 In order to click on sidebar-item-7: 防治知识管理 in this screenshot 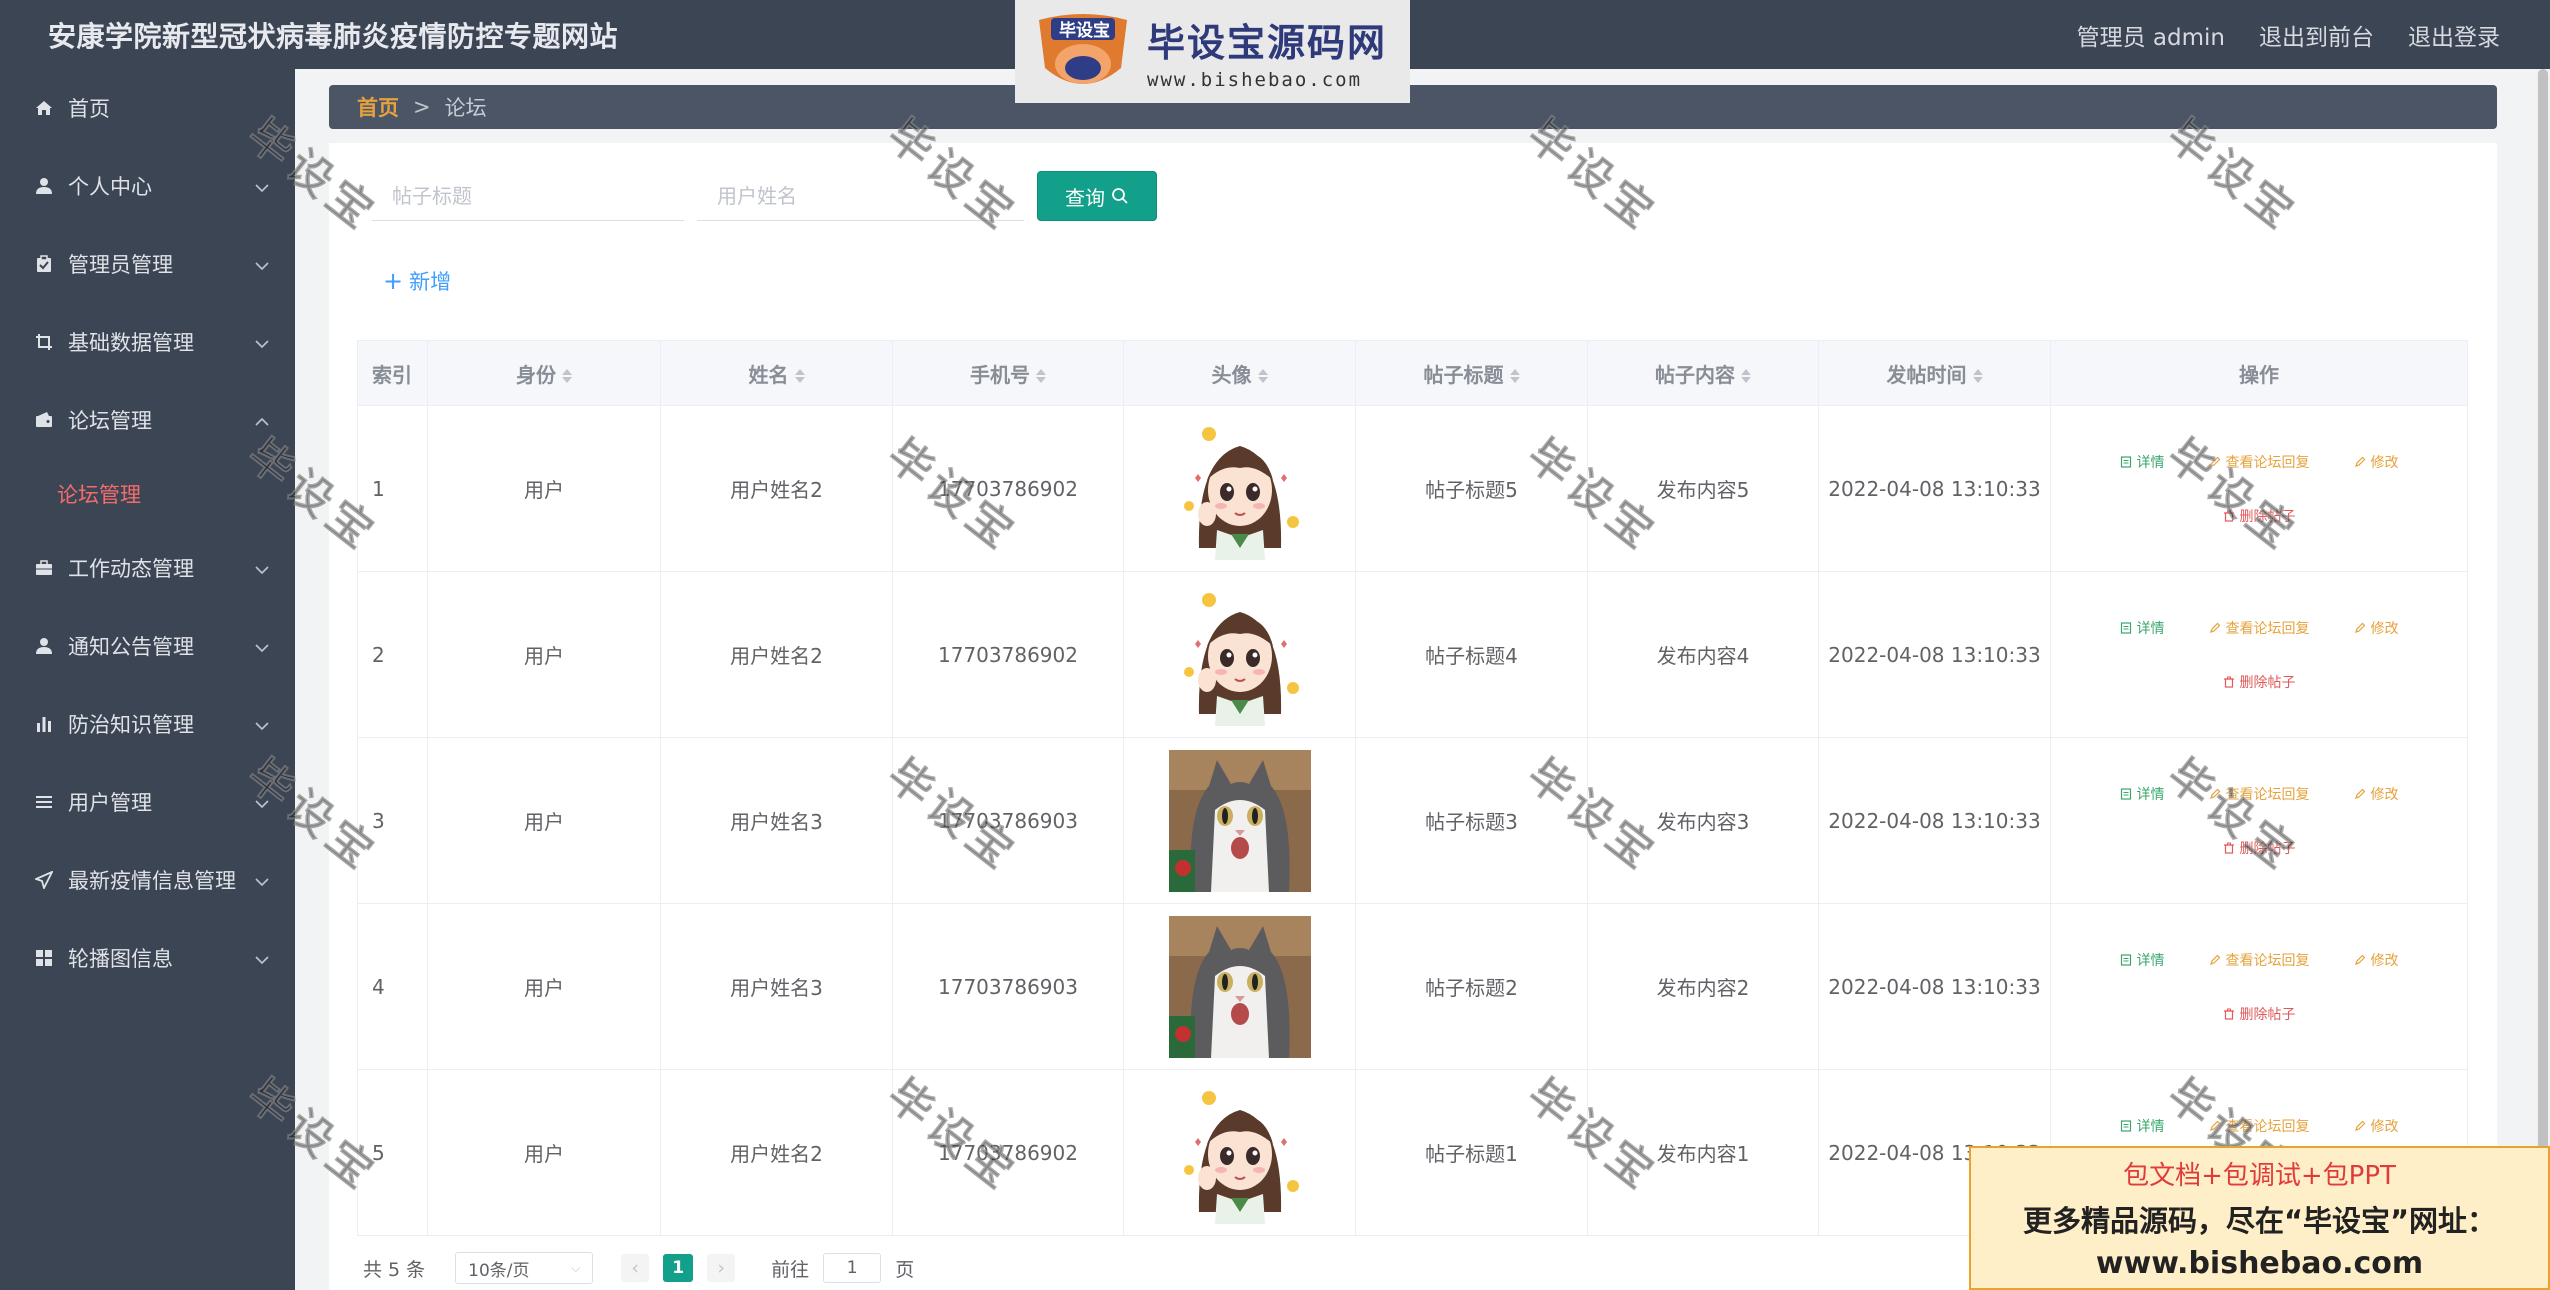, I will do `click(147, 724)`.